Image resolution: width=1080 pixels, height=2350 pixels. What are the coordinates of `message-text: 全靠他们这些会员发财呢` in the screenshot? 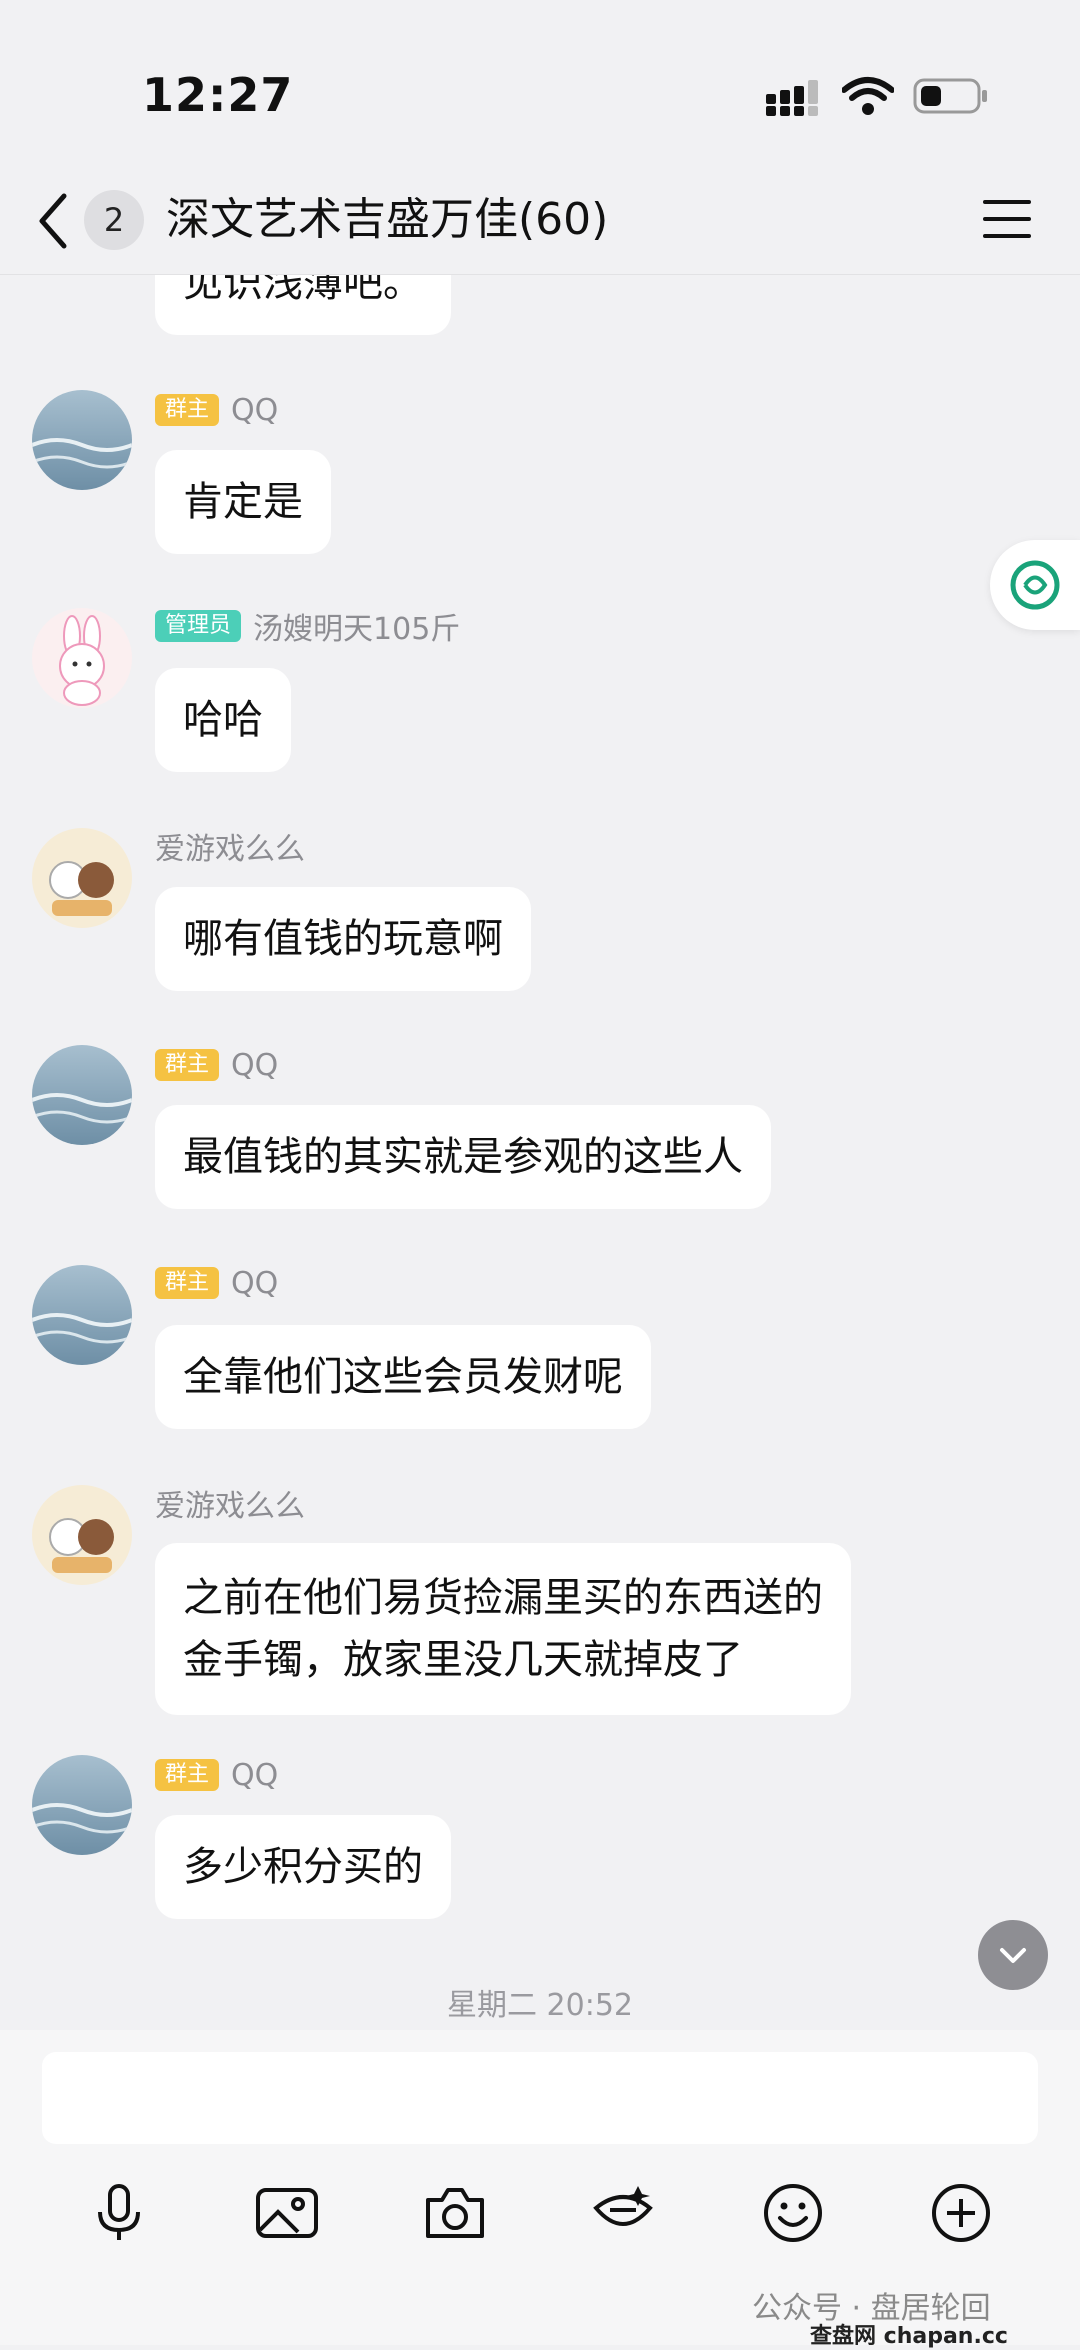 It's located at (403, 1377).